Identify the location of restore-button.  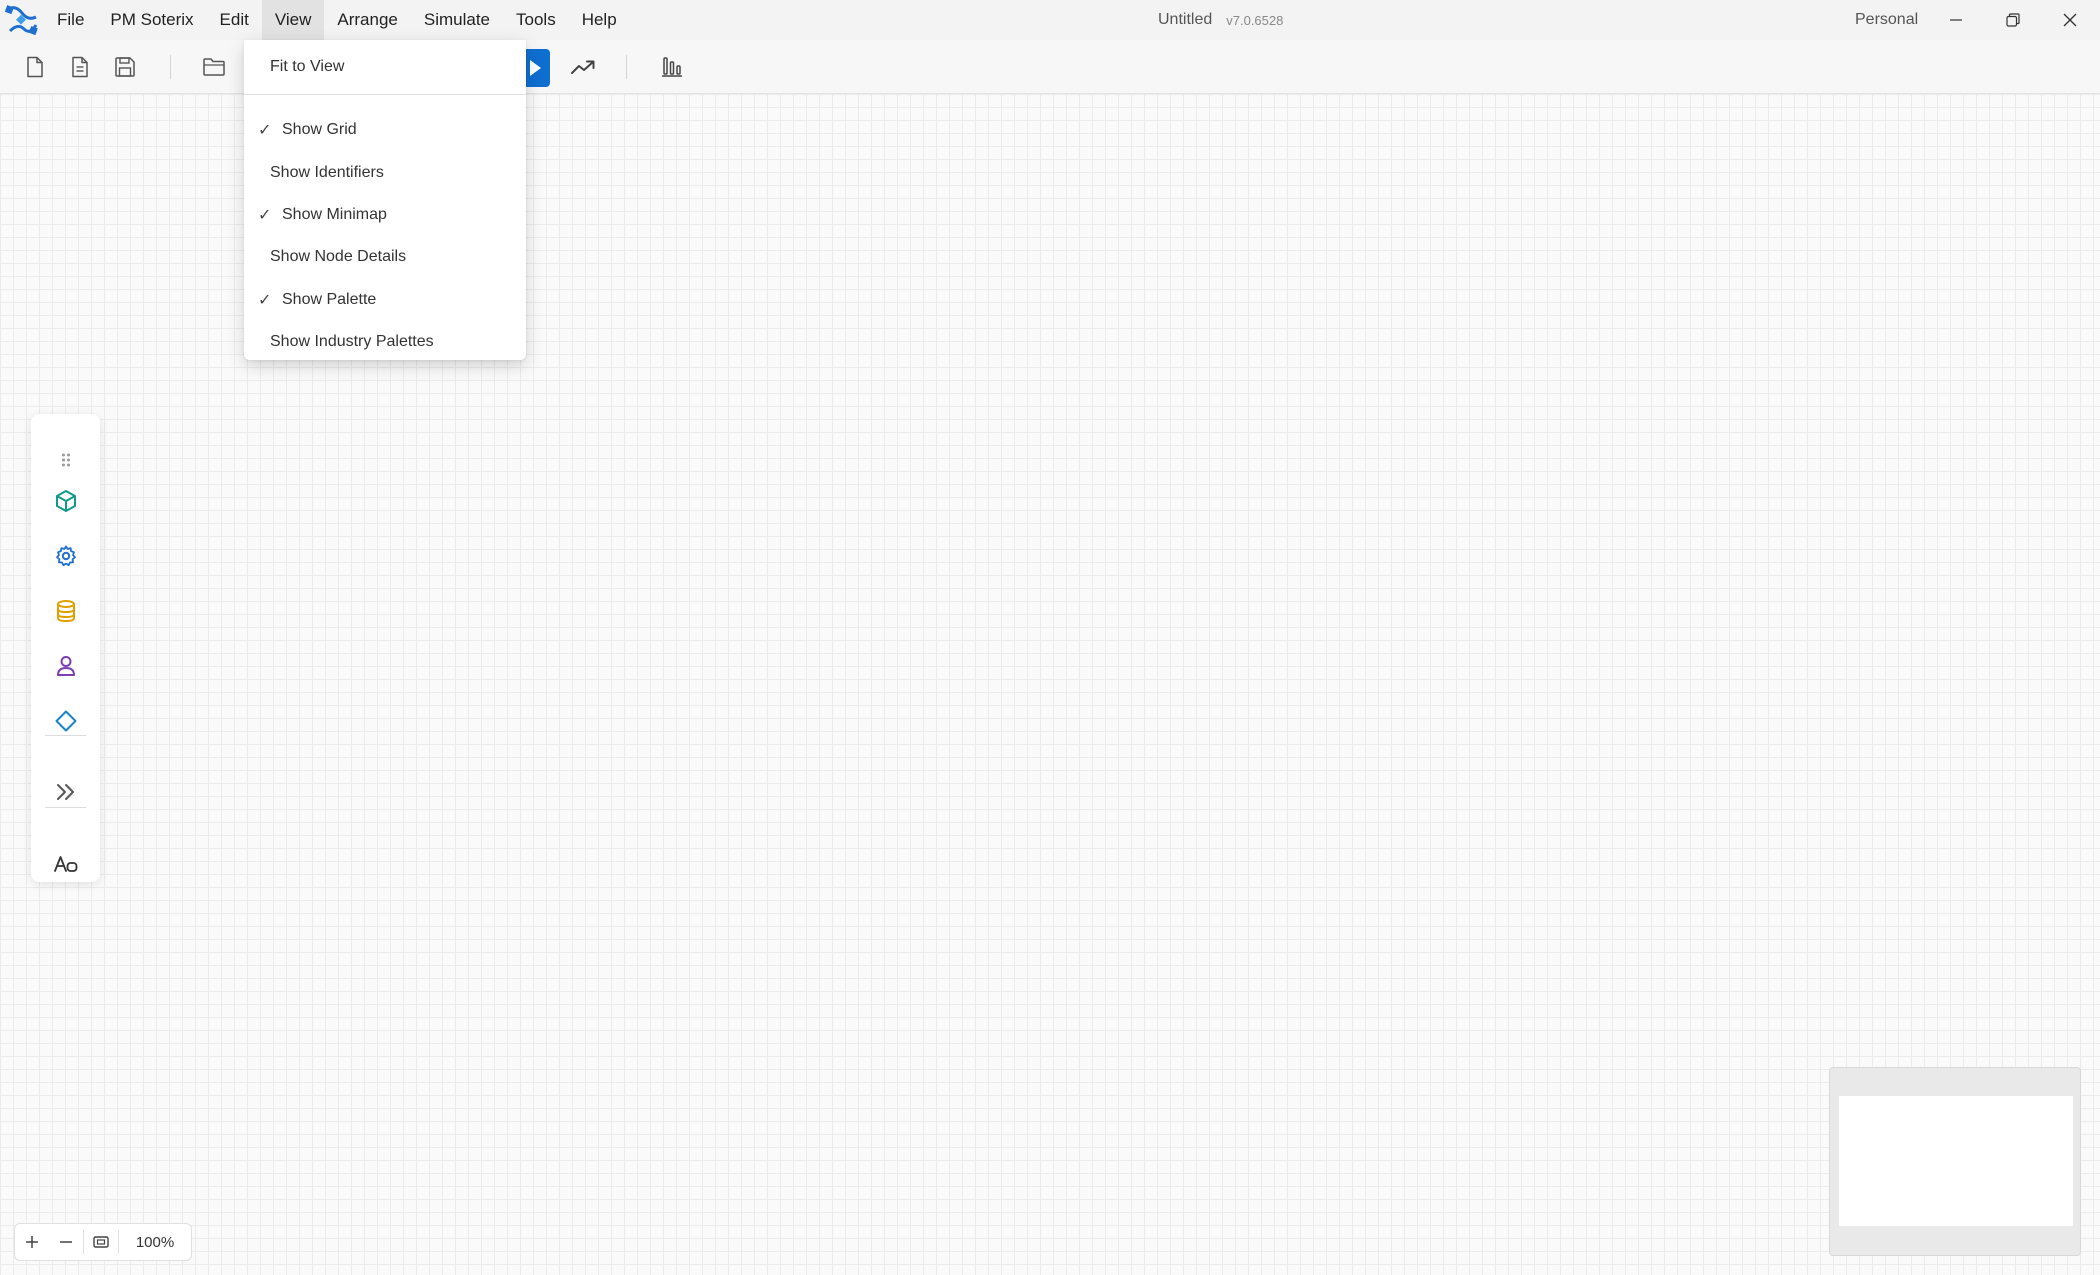
(2013, 20).